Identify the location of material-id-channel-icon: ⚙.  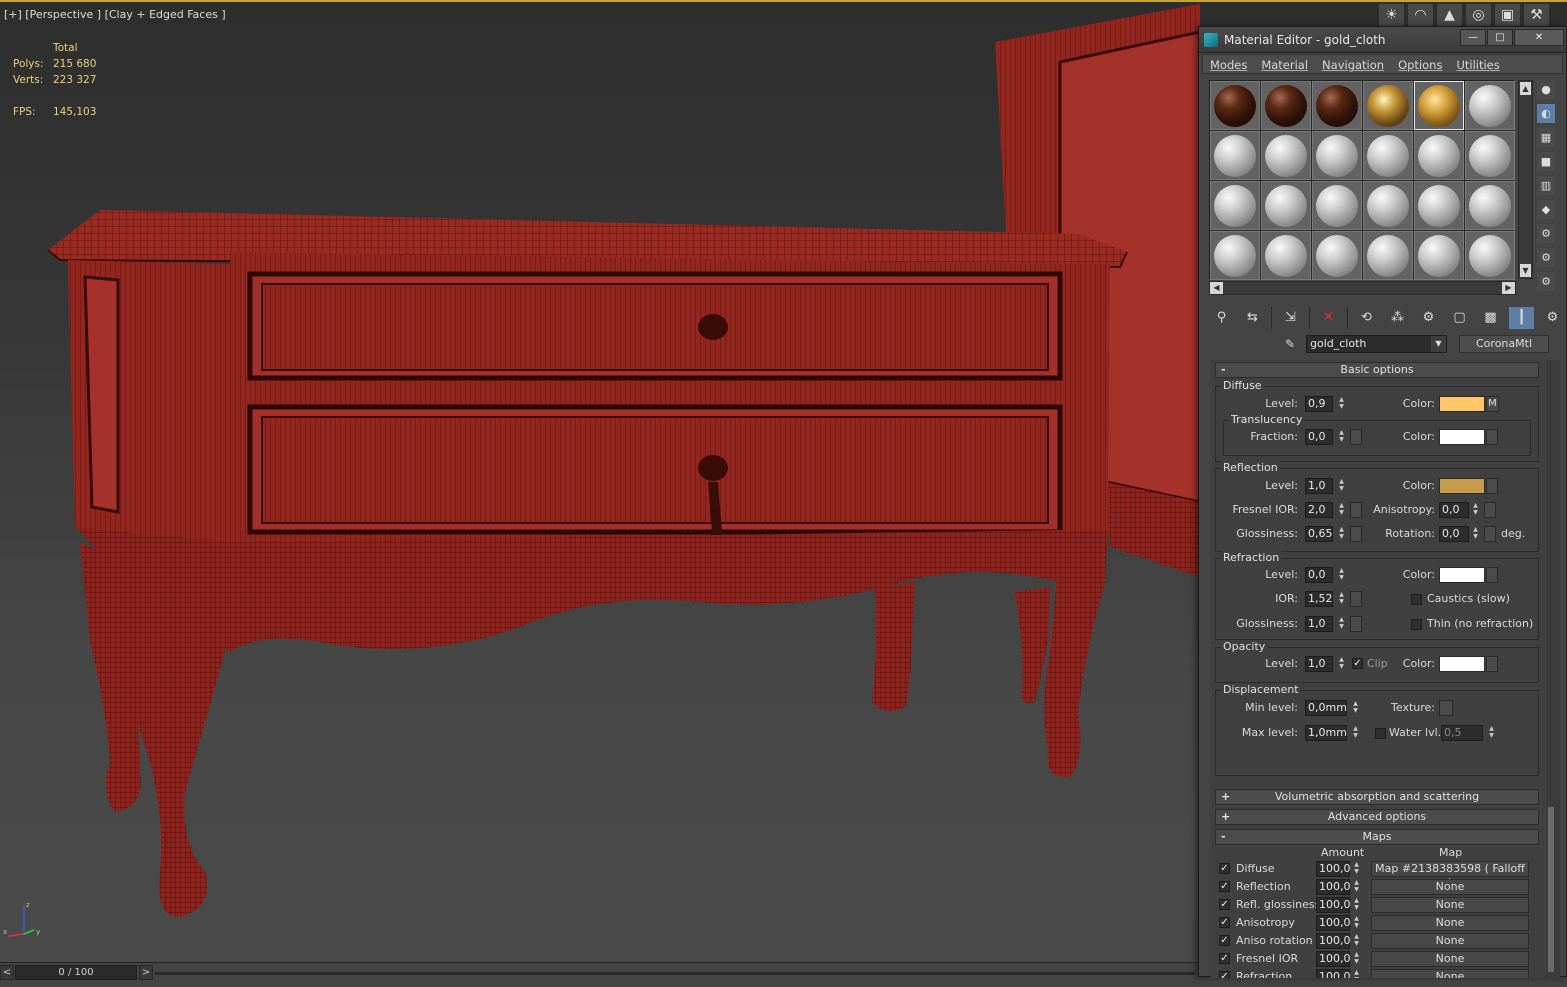
(1428, 318).